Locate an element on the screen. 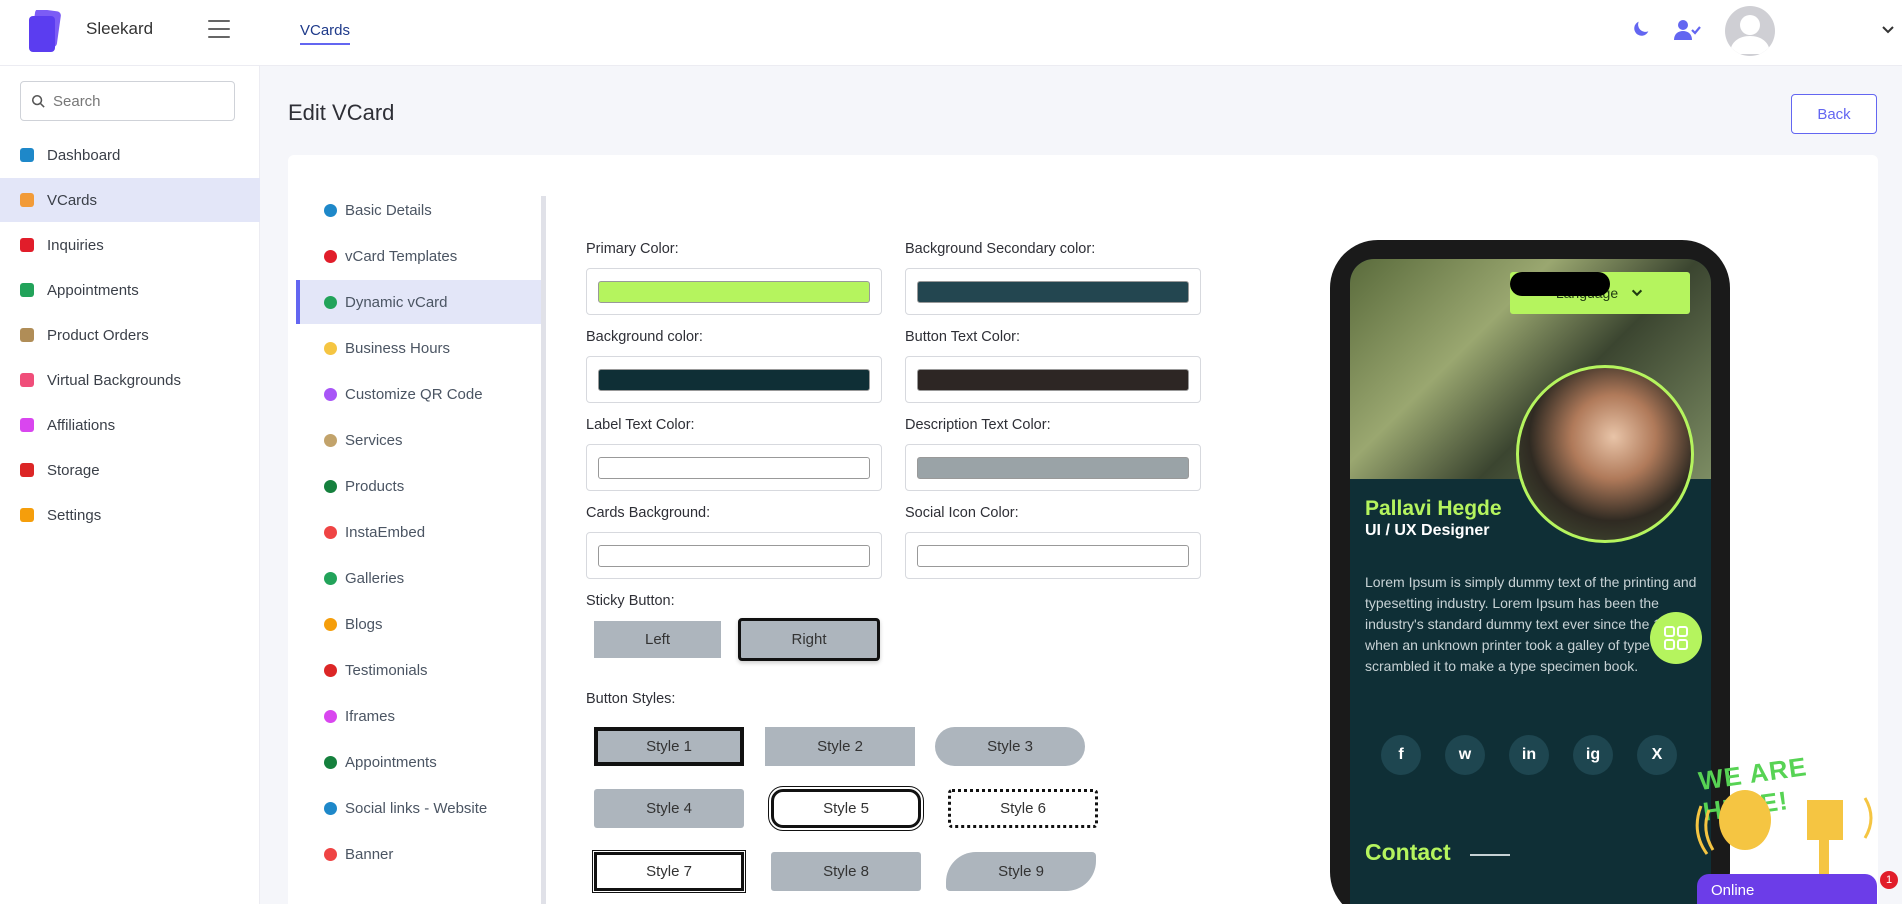  page-title: Edit VCard is located at coordinates (341, 112).